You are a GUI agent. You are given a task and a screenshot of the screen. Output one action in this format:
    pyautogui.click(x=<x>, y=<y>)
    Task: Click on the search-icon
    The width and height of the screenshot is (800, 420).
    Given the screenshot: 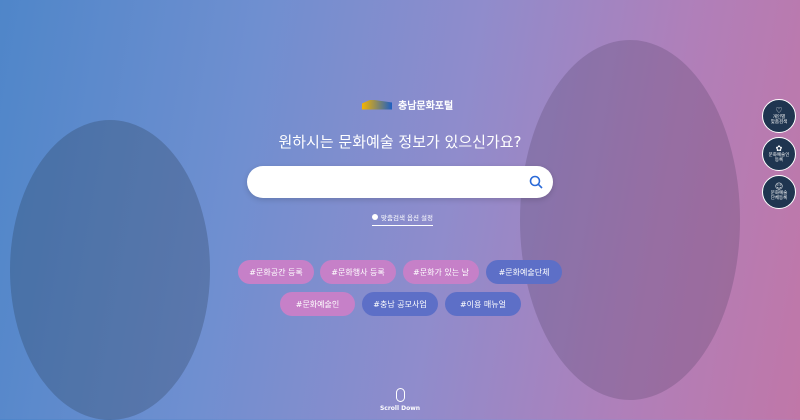 What is the action you would take?
    pyautogui.click(x=536, y=182)
    